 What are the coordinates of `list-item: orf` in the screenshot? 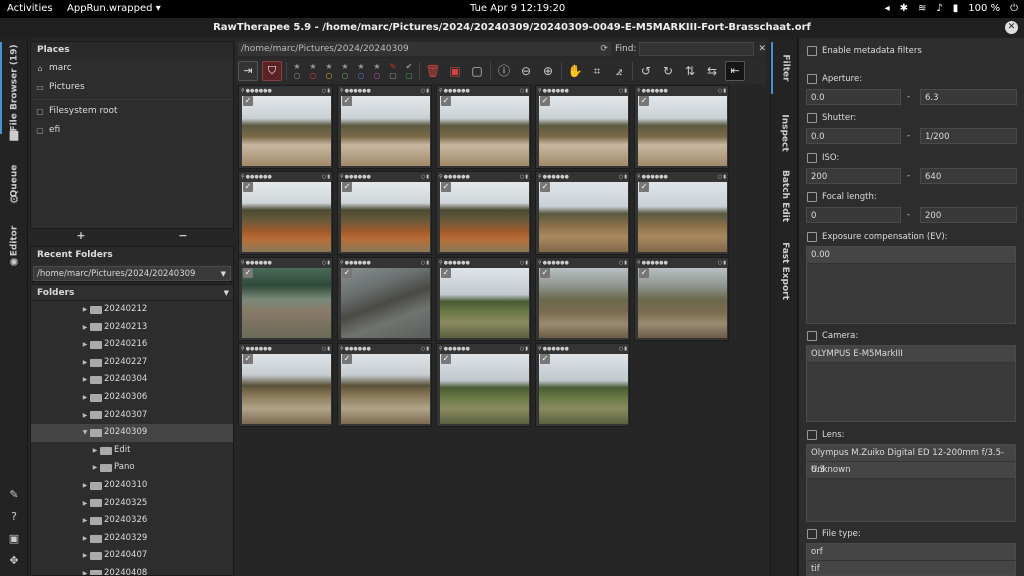 It's located at (911, 552).